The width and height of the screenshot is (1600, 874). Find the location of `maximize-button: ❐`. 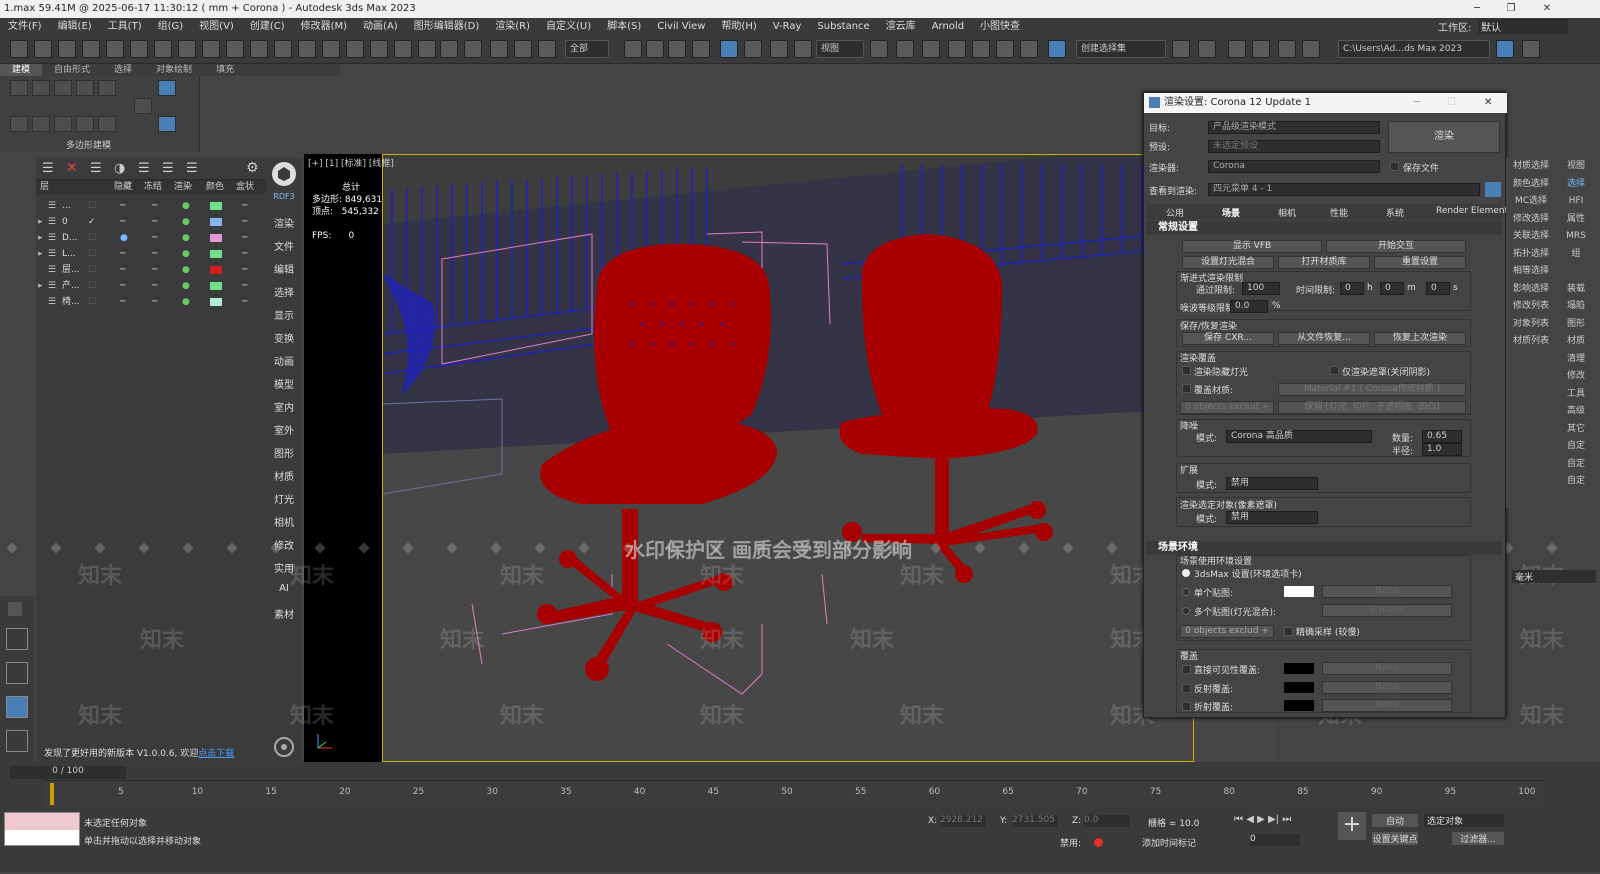

maximize-button: ❐ is located at coordinates (1511, 9).